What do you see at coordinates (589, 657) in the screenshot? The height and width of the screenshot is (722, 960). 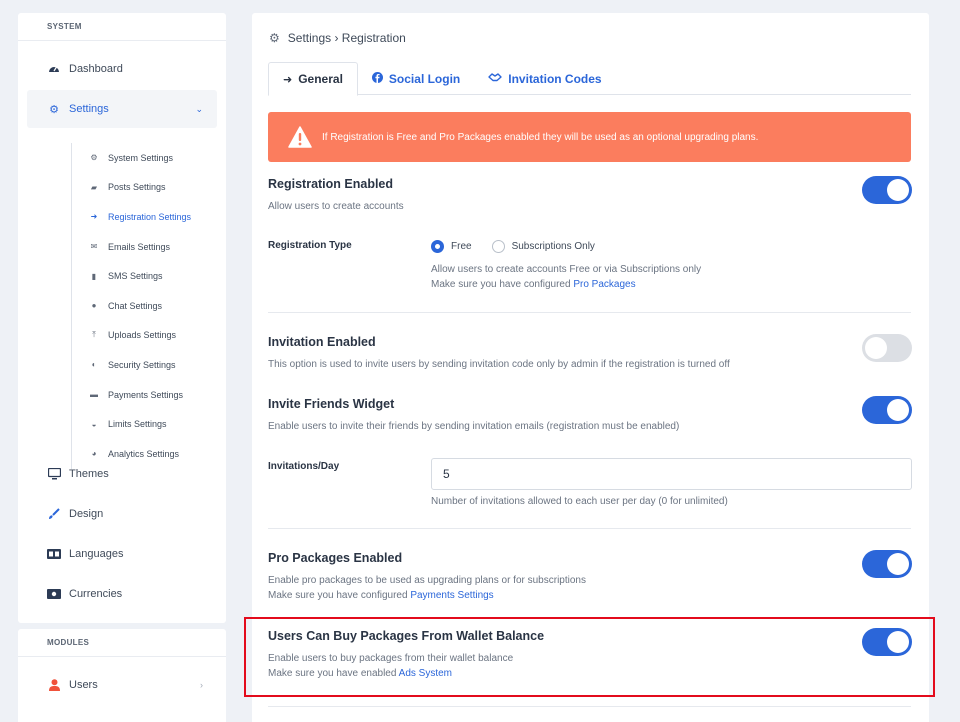 I see `highlight-box` at bounding box center [589, 657].